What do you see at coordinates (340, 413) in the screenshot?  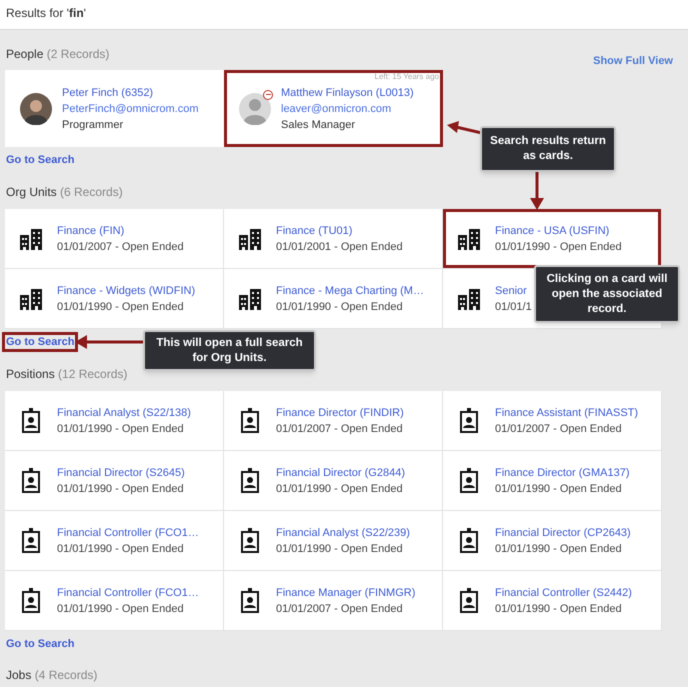 I see `card-title: Finance Director (FINDIR)` at bounding box center [340, 413].